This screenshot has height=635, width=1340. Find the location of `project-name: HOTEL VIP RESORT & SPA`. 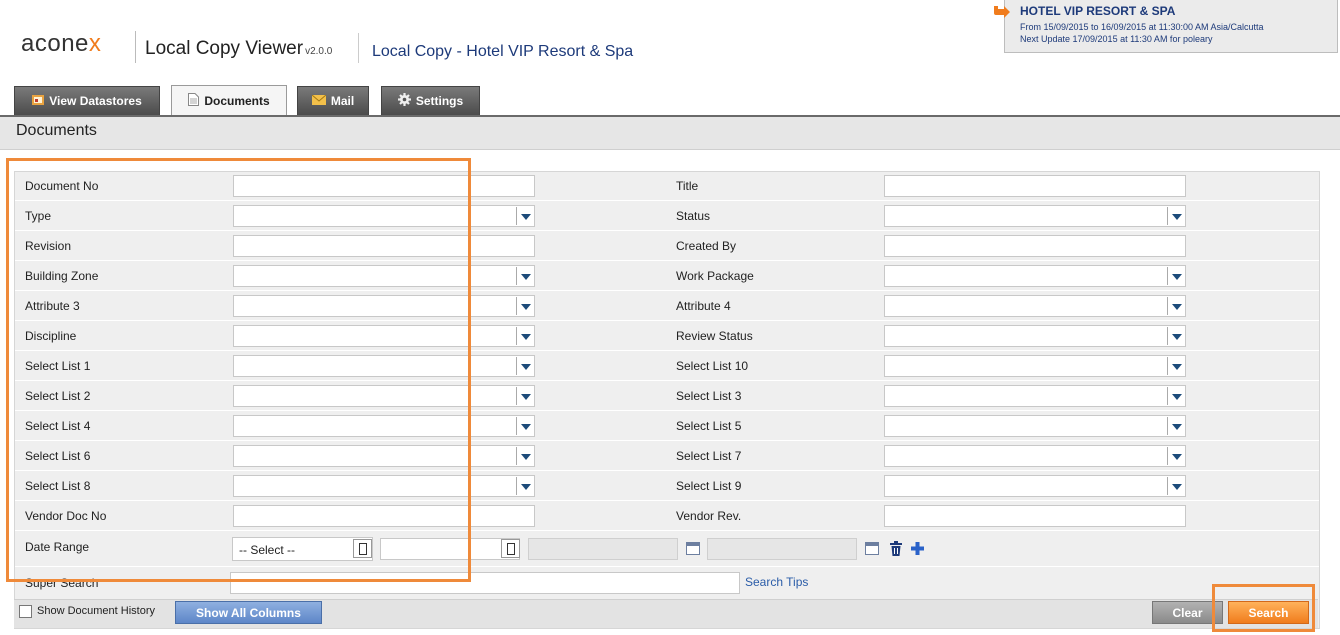

project-name: HOTEL VIP RESORT & SPA is located at coordinates (1097, 11).